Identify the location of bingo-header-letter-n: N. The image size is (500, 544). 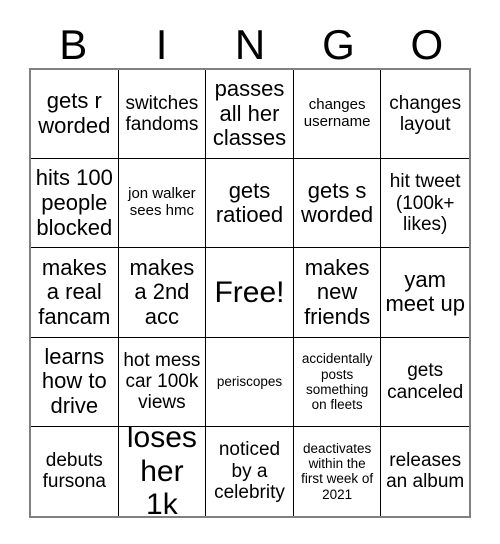
(250, 44).